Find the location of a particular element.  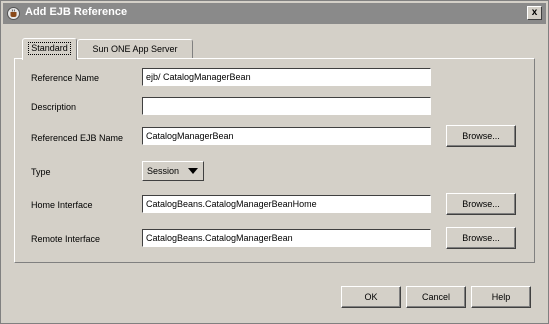

remote-interface-label: Remote Interface is located at coordinates (66, 239).